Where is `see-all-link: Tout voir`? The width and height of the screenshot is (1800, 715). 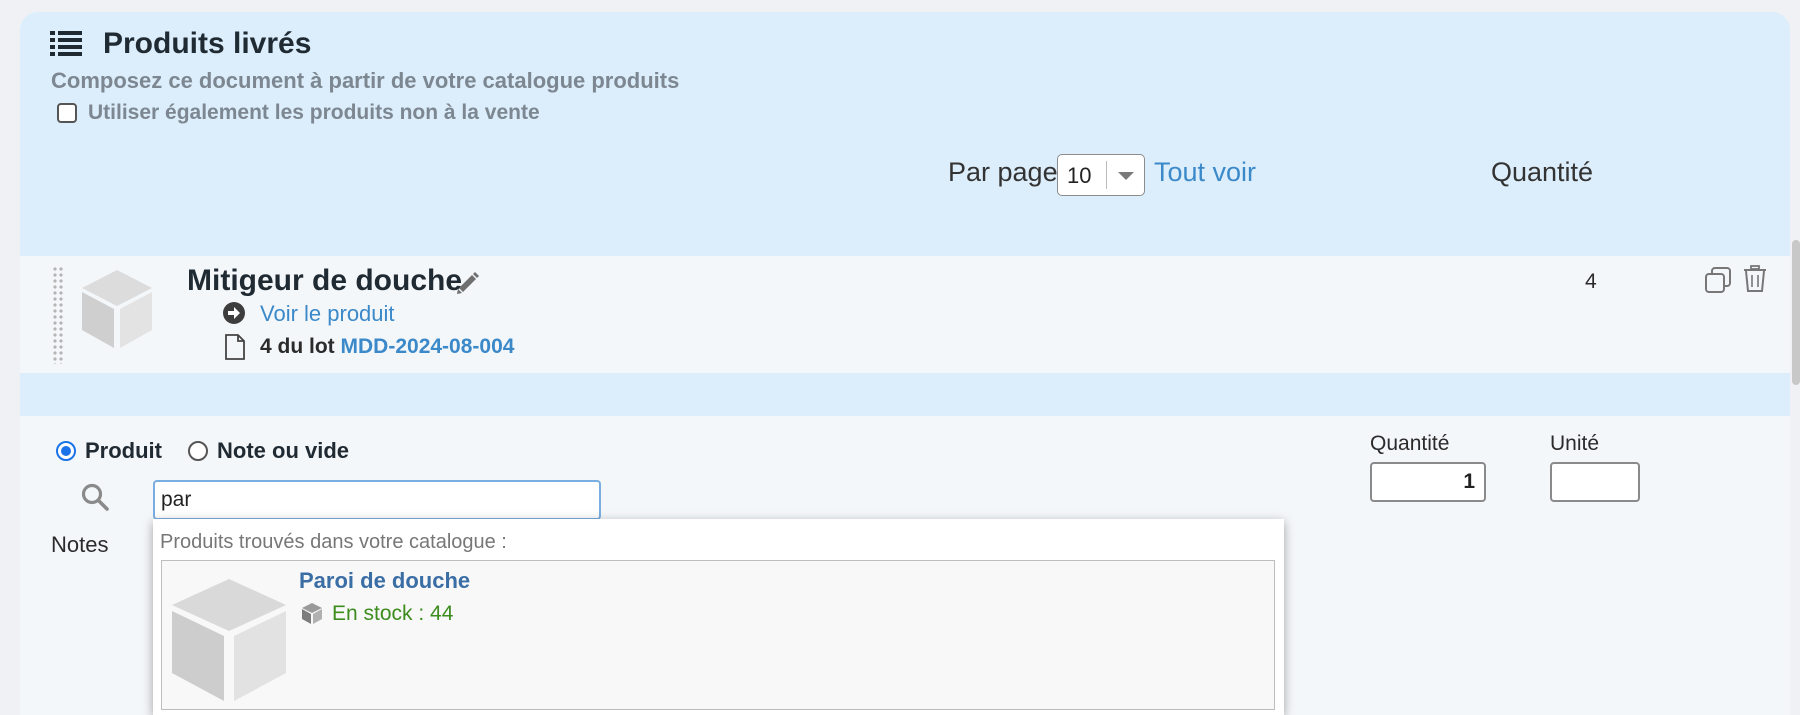
see-all-link: Tout voir is located at coordinates (1205, 172).